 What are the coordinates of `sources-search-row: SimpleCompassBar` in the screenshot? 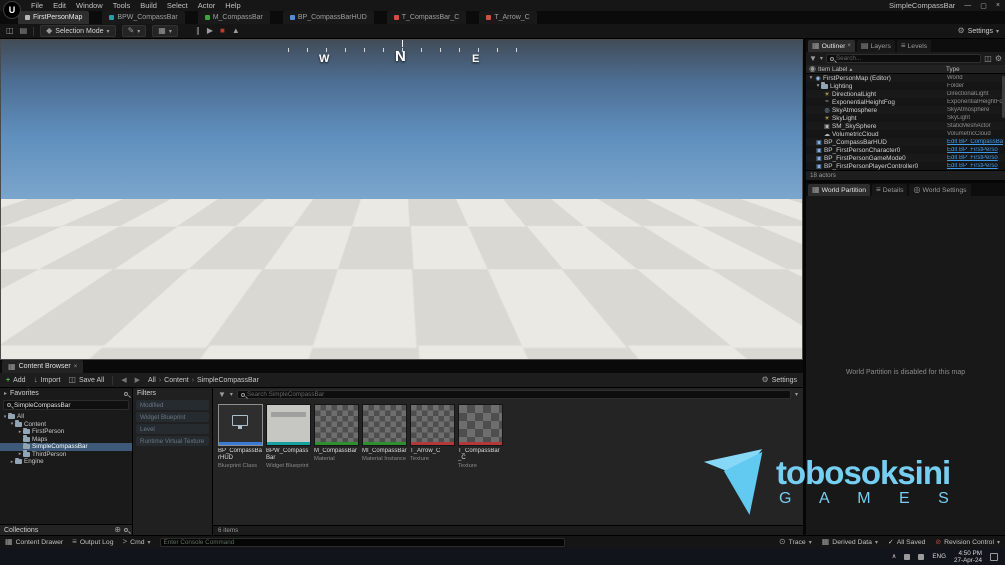 It's located at (66, 405).